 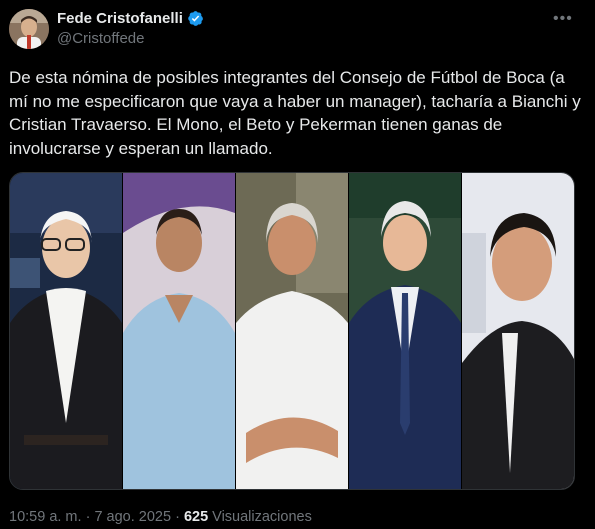 What do you see at coordinates (132, 517) in the screenshot?
I see `tweet-date: 7 ago. 2025` at bounding box center [132, 517].